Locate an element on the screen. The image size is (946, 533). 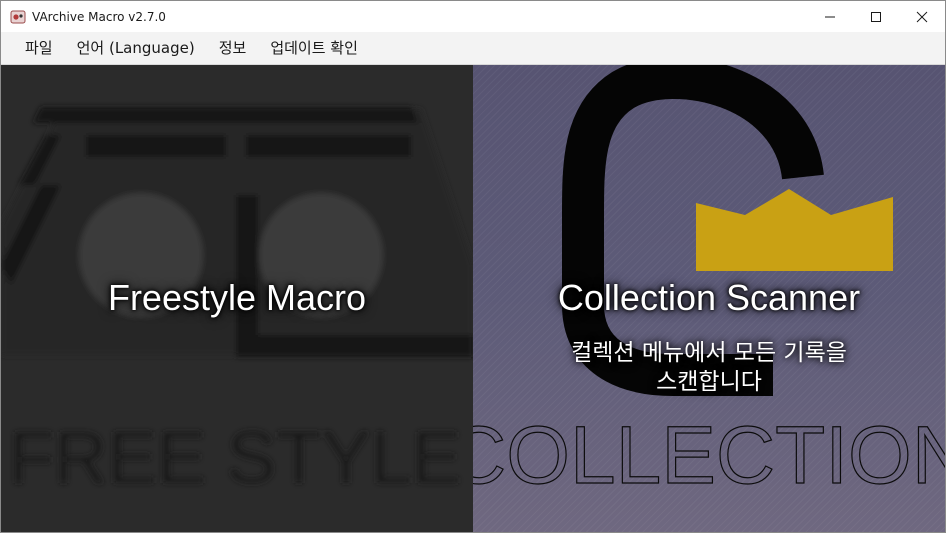
description-line-2: 스캔합니다 is located at coordinates (709, 382).